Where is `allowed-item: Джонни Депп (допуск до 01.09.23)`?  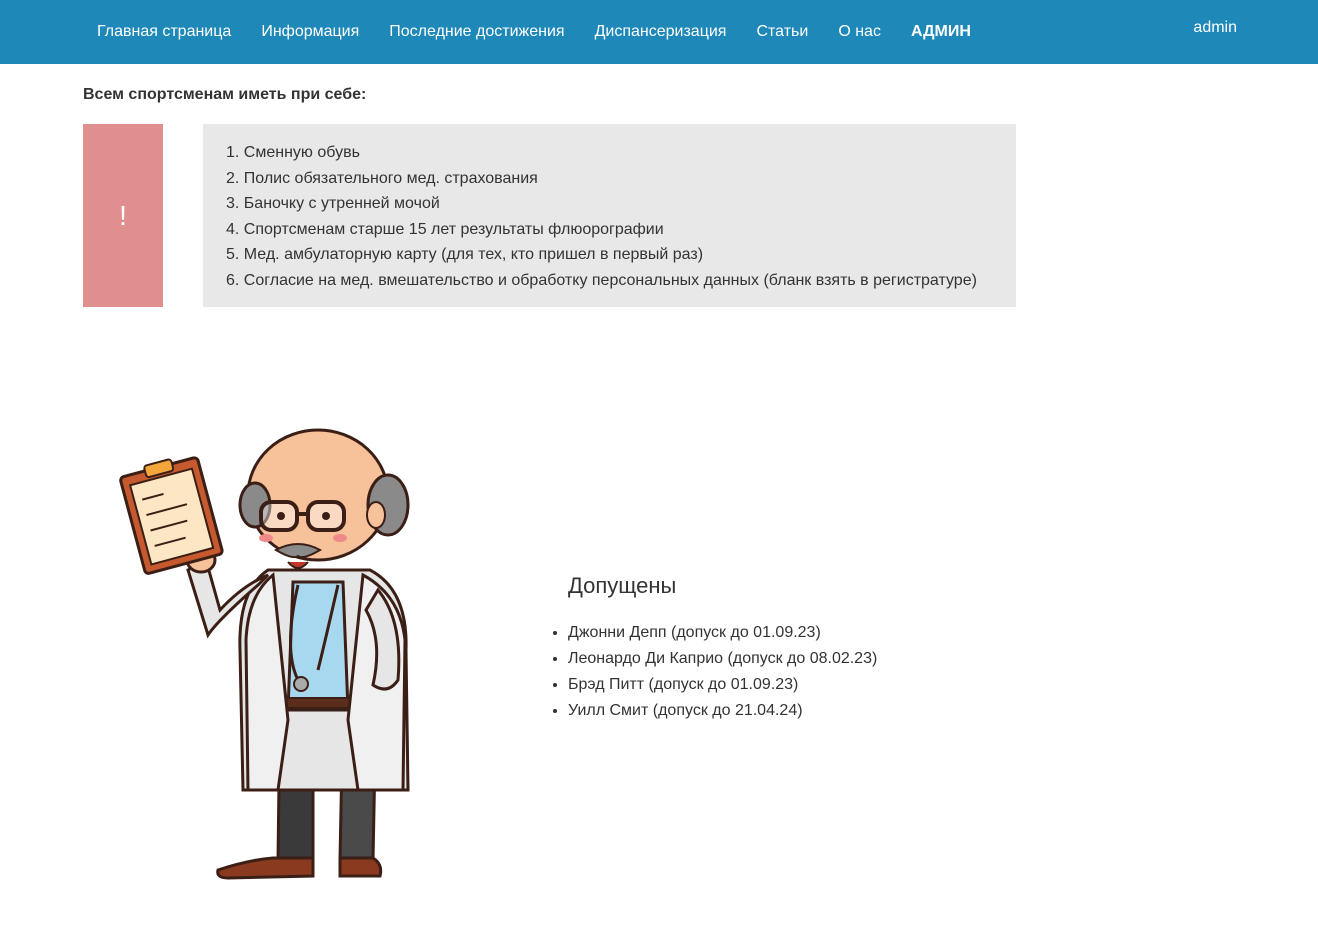
allowed-item: Джонни Депп (допуск до 01.09.23) is located at coordinates (722, 633).